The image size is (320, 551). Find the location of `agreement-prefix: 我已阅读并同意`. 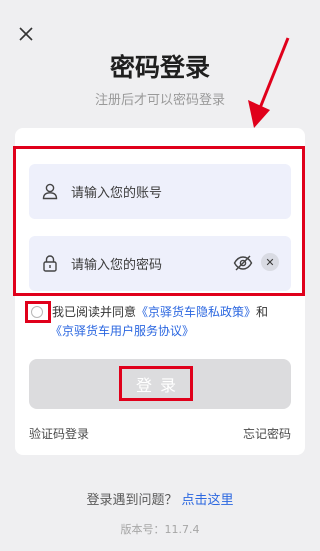

agreement-prefix: 我已阅读并同意 is located at coordinates (94, 312).